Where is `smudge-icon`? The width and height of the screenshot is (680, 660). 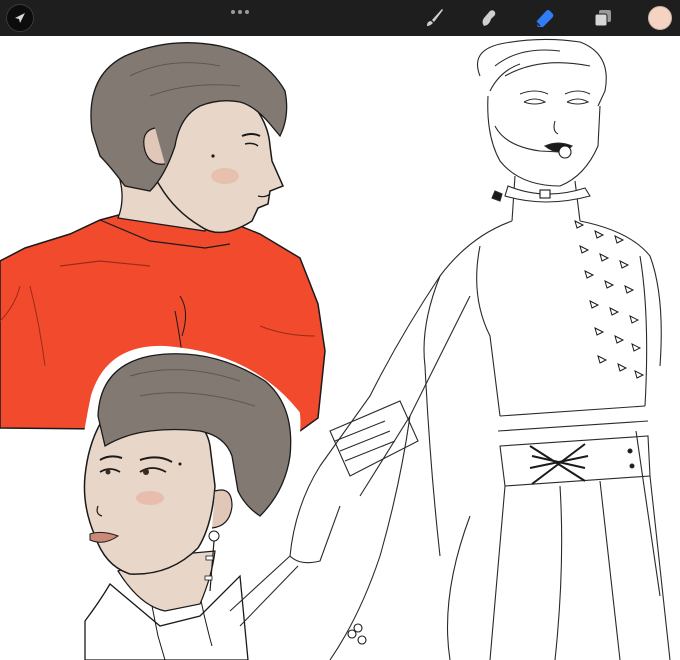 smudge-icon is located at coordinates (489, 18).